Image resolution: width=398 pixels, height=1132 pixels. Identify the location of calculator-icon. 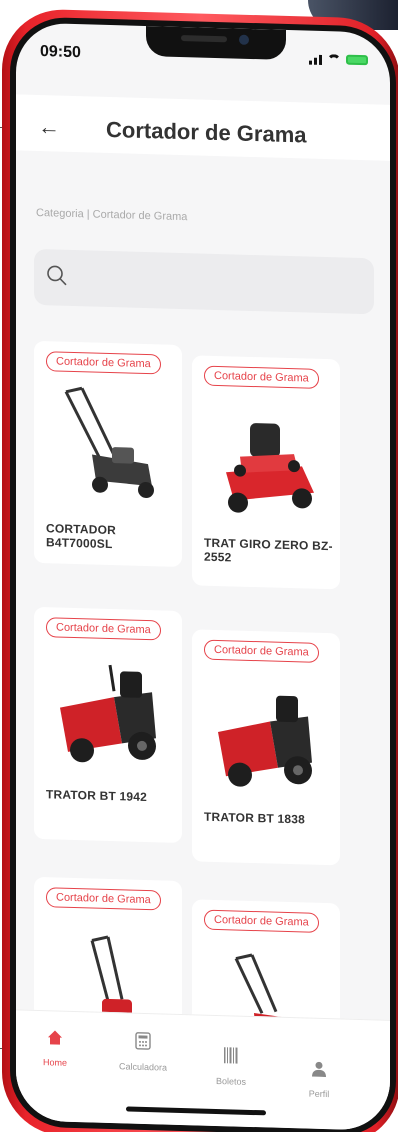
(143, 1041).